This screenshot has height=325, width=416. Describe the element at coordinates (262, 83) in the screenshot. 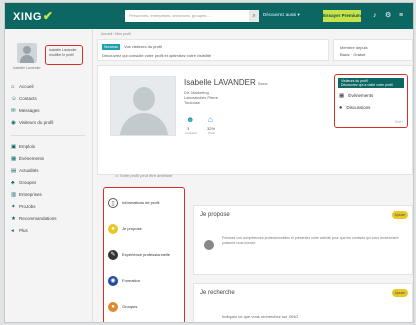

I see `membership-status: Basic` at that location.